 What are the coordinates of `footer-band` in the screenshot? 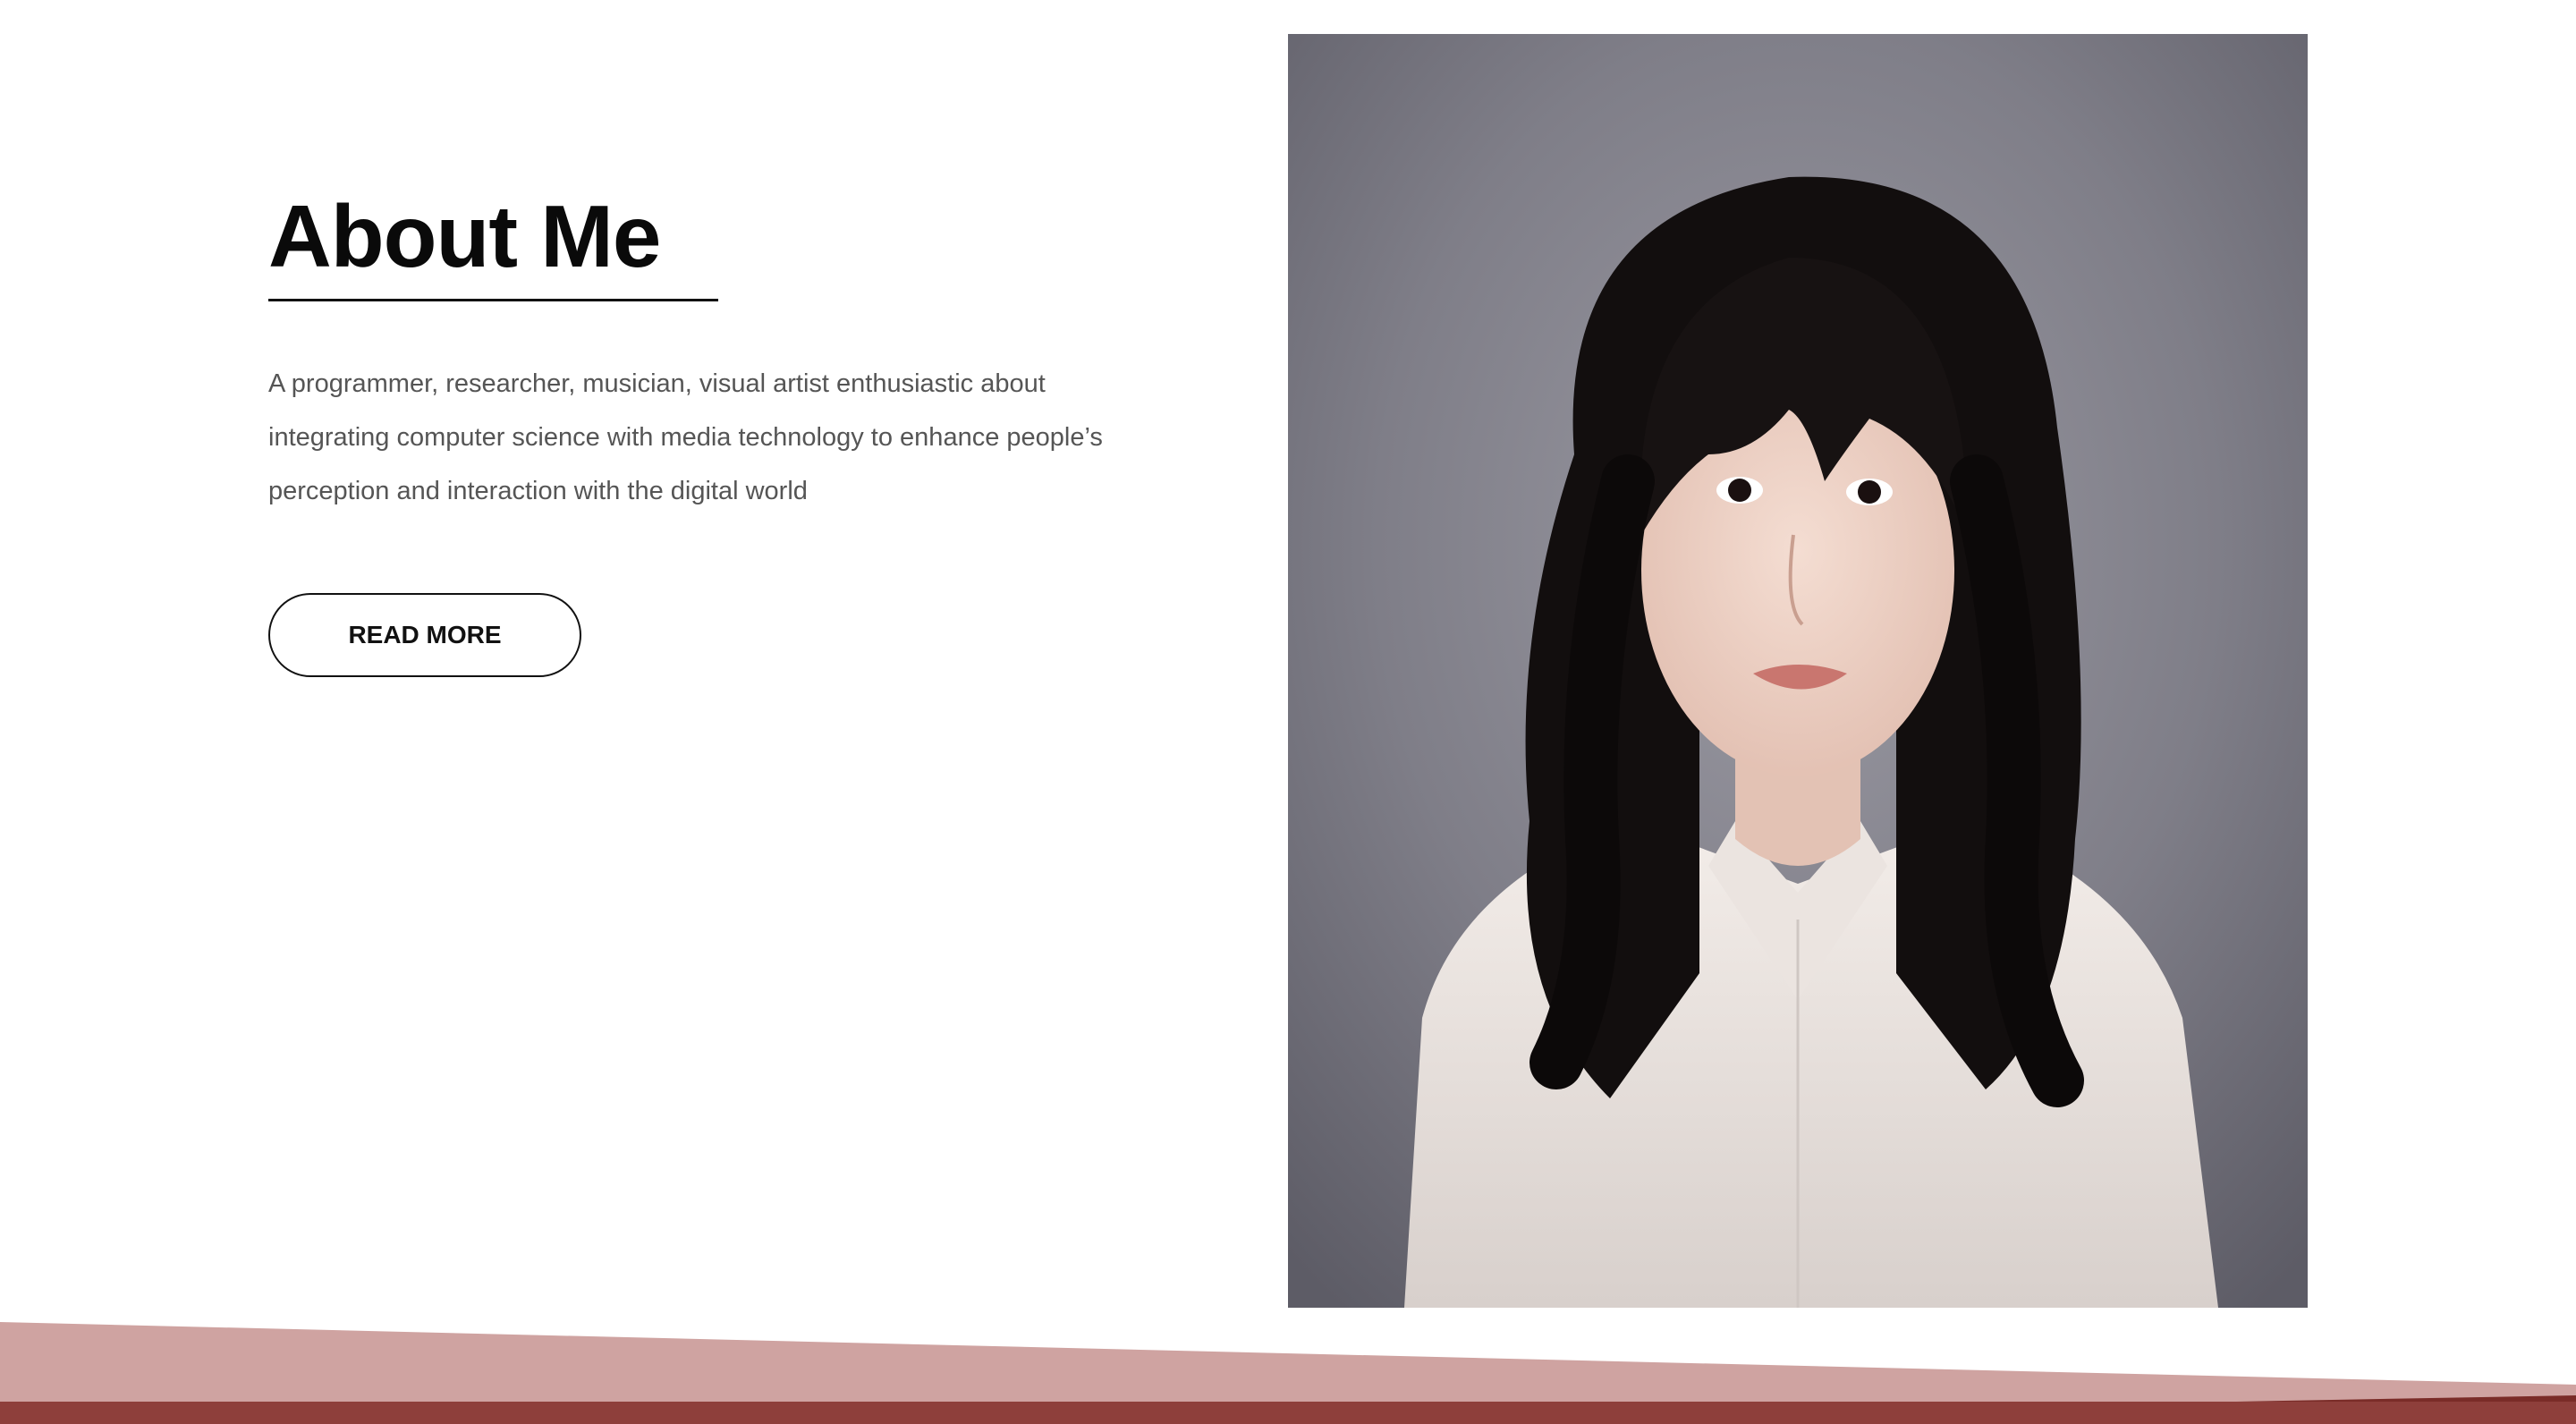 It's located at (1288, 1369).